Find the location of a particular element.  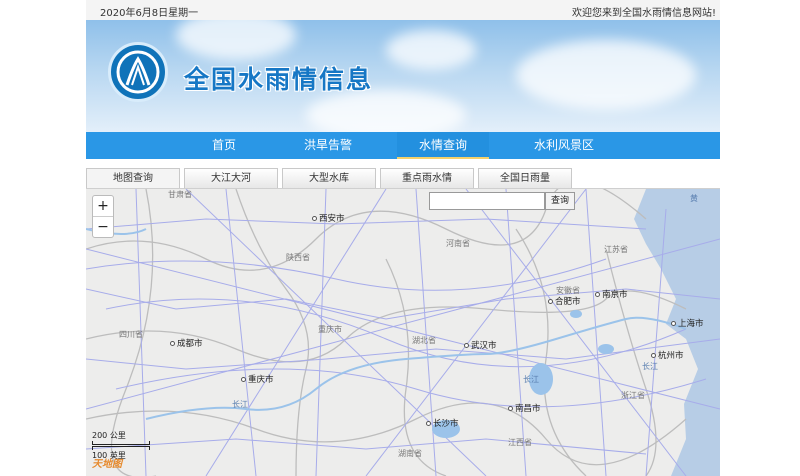

nav-water-query: 水情查询 is located at coordinates (443, 145).